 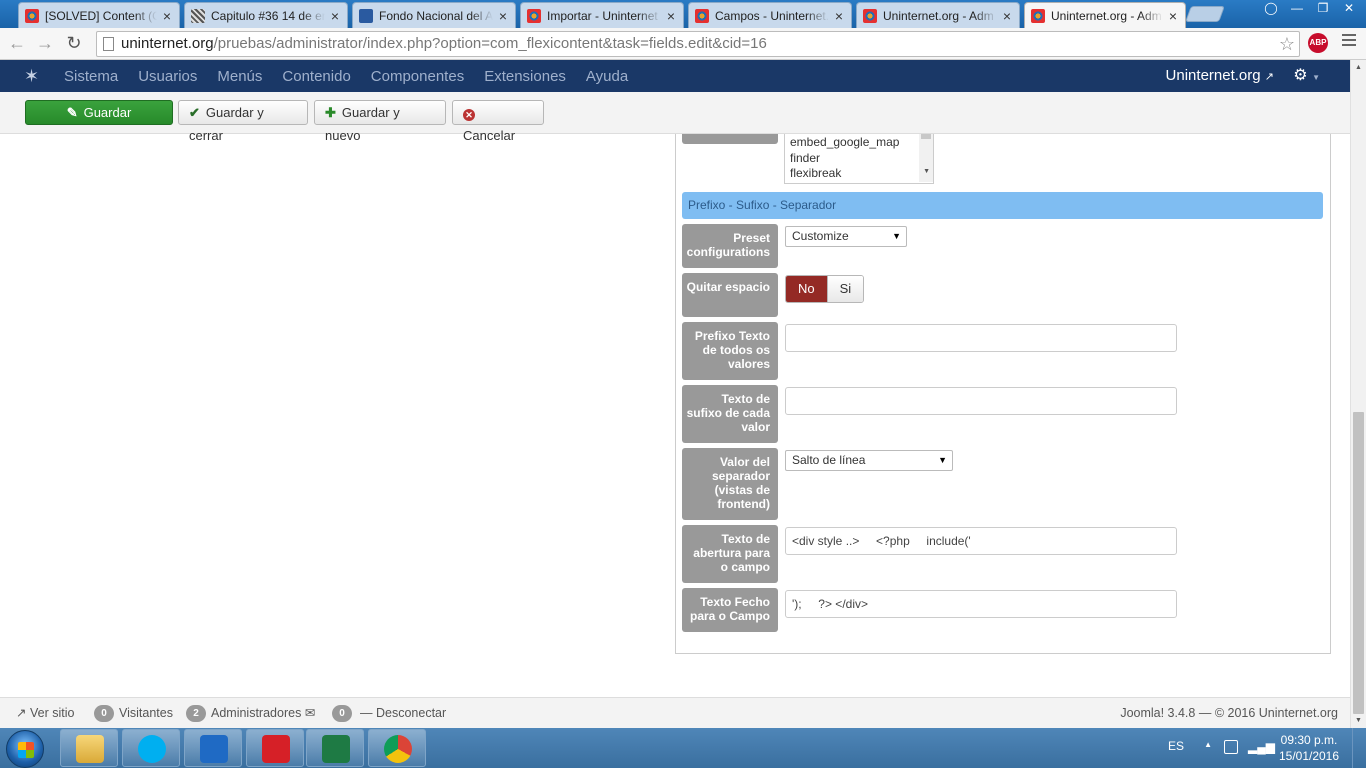 I want to click on cancel-button: ✕ Cancelar, so click(x=498, y=121).